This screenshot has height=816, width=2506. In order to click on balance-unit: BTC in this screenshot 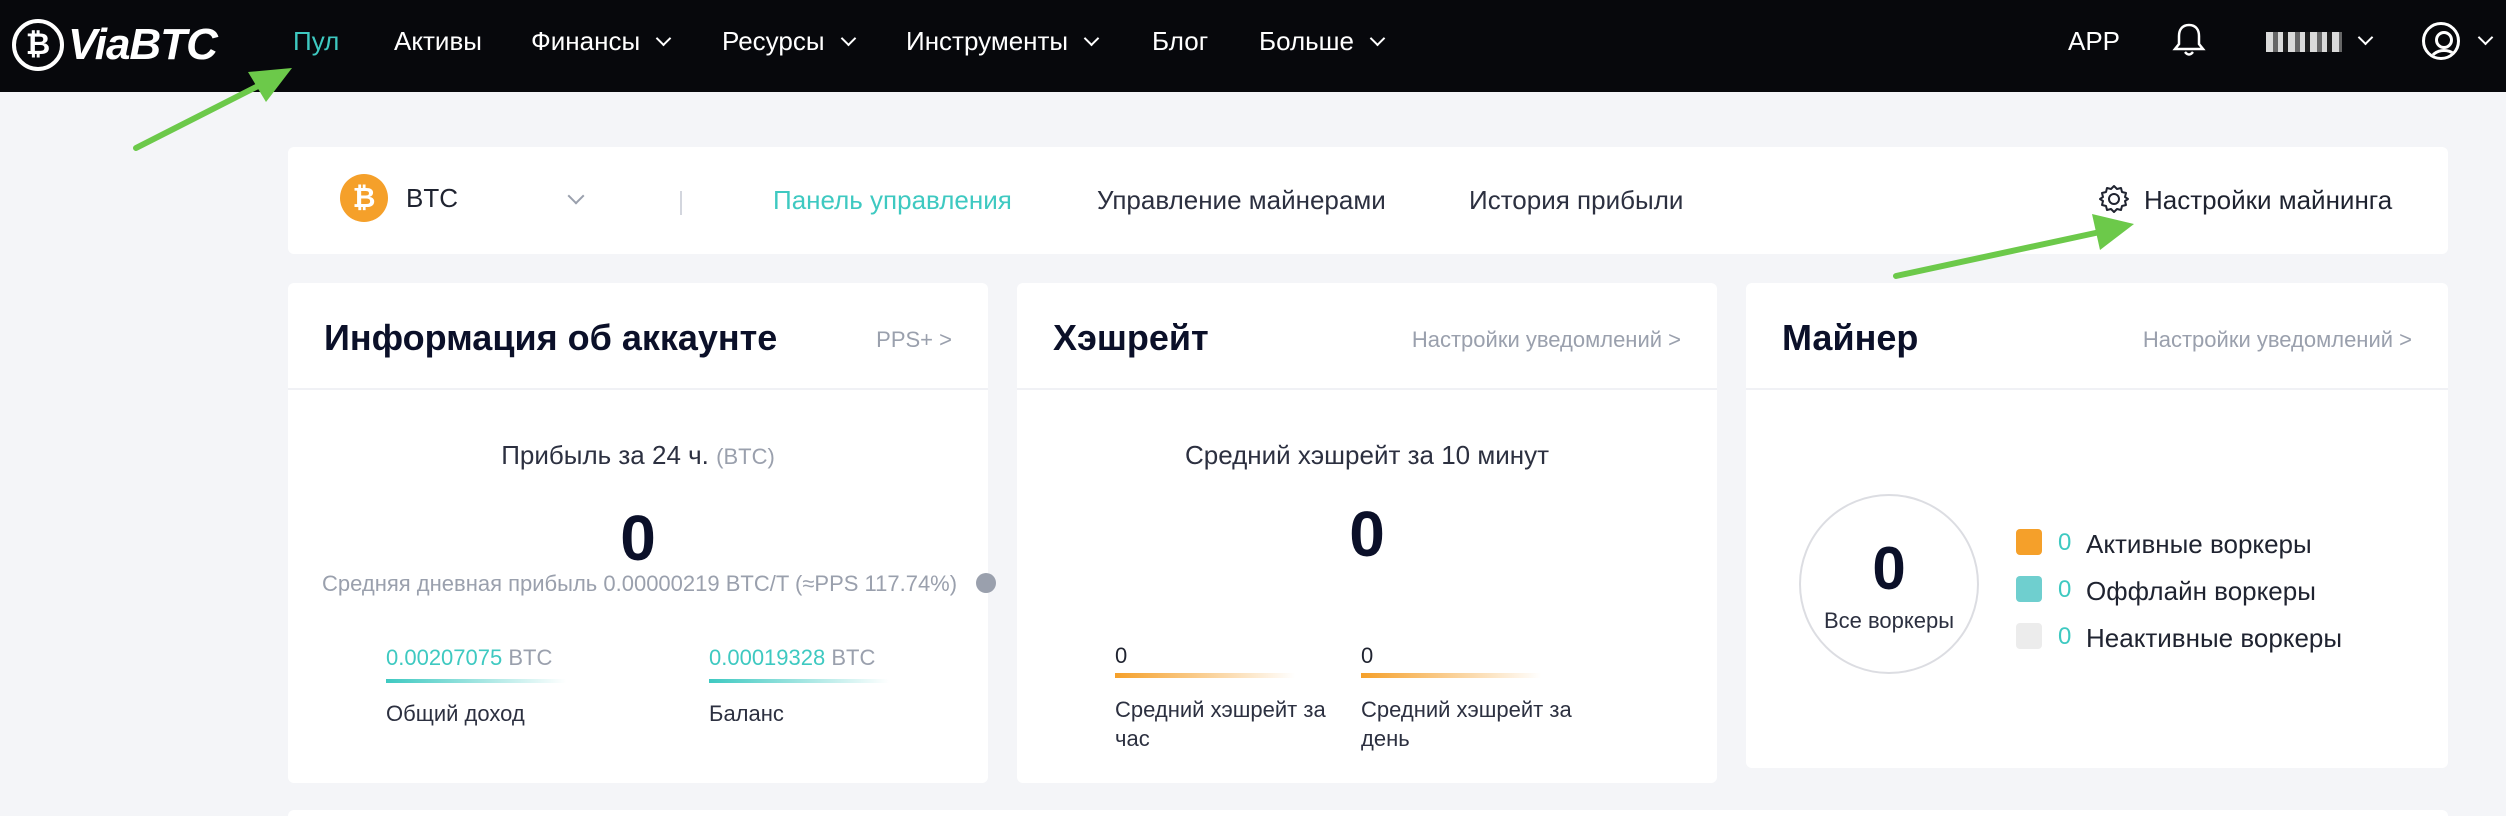, I will do `click(853, 657)`.